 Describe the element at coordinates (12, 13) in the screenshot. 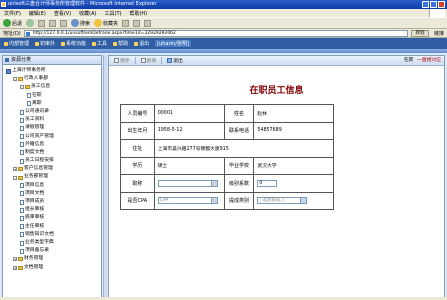

I see `menu-file: 文件(F)` at that location.